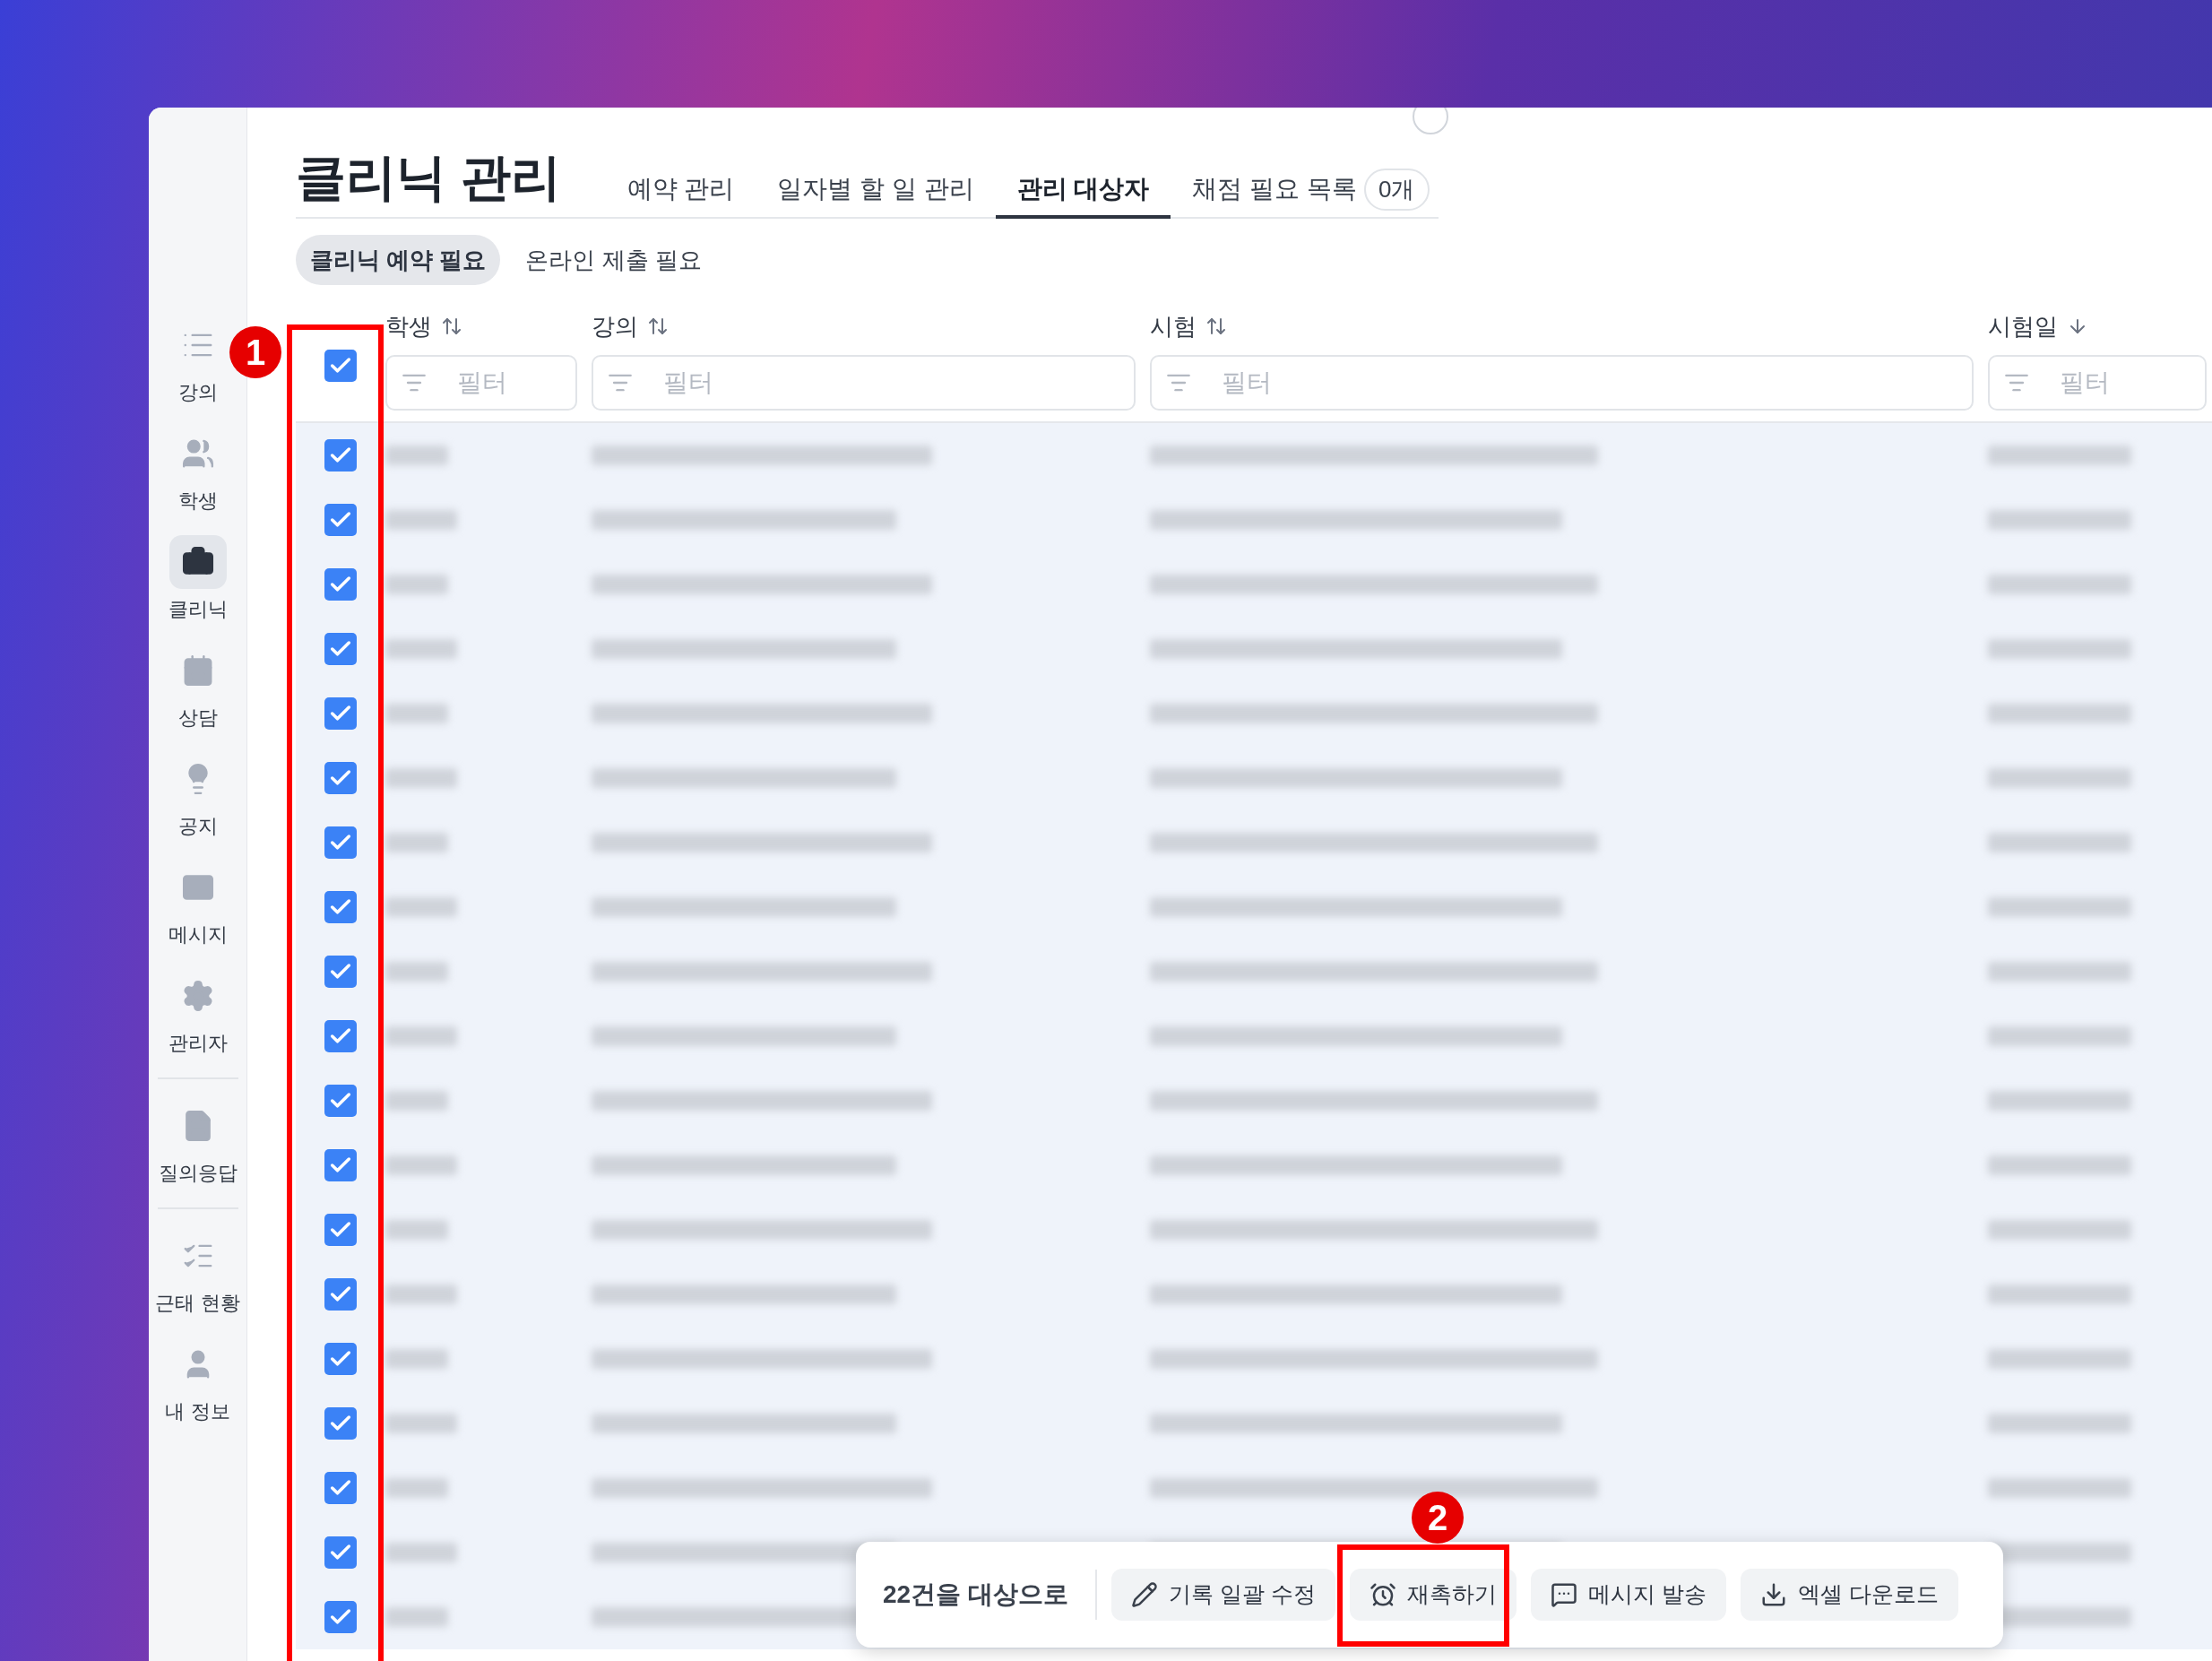 The image size is (2212, 1661). What do you see at coordinates (197, 1381) in the screenshot?
I see `sidebar-item: 내 정보` at bounding box center [197, 1381].